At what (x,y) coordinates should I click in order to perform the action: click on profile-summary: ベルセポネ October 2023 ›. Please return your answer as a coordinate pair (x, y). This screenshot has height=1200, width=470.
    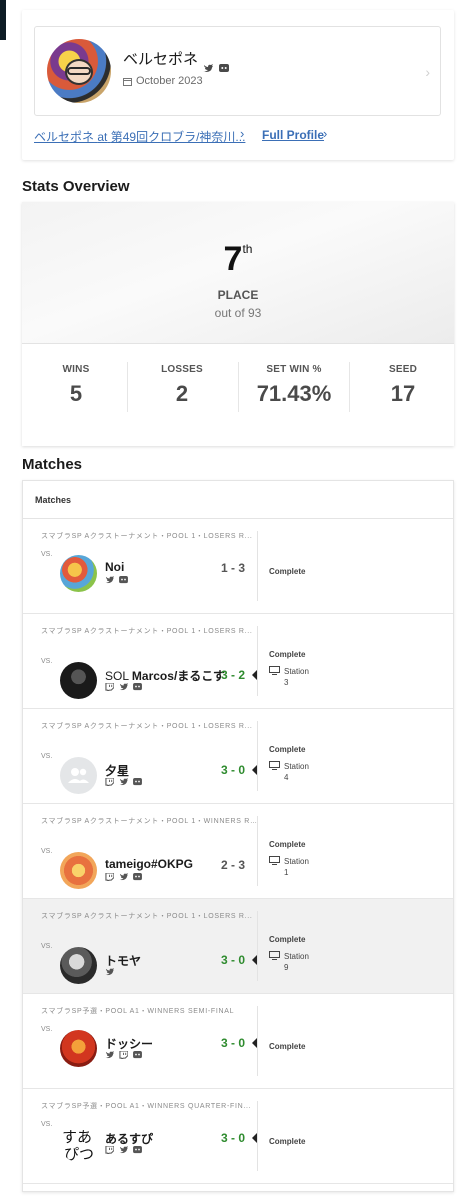
    Looking at the image, I should click on (237, 71).